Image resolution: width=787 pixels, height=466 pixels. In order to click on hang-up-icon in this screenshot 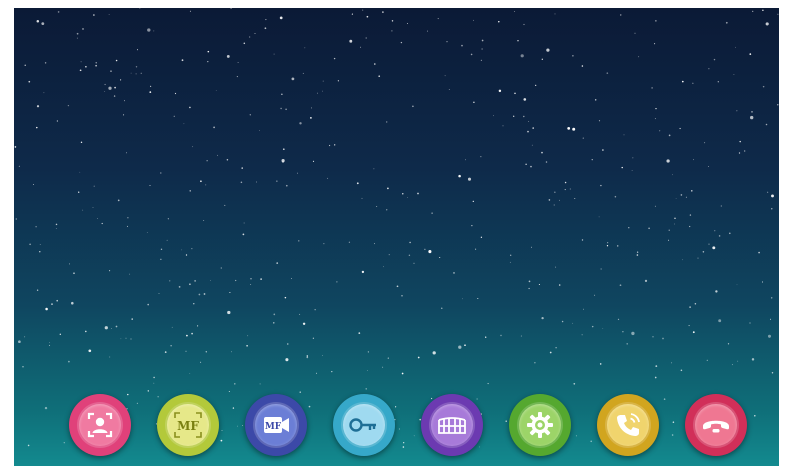, I will do `click(716, 426)`.